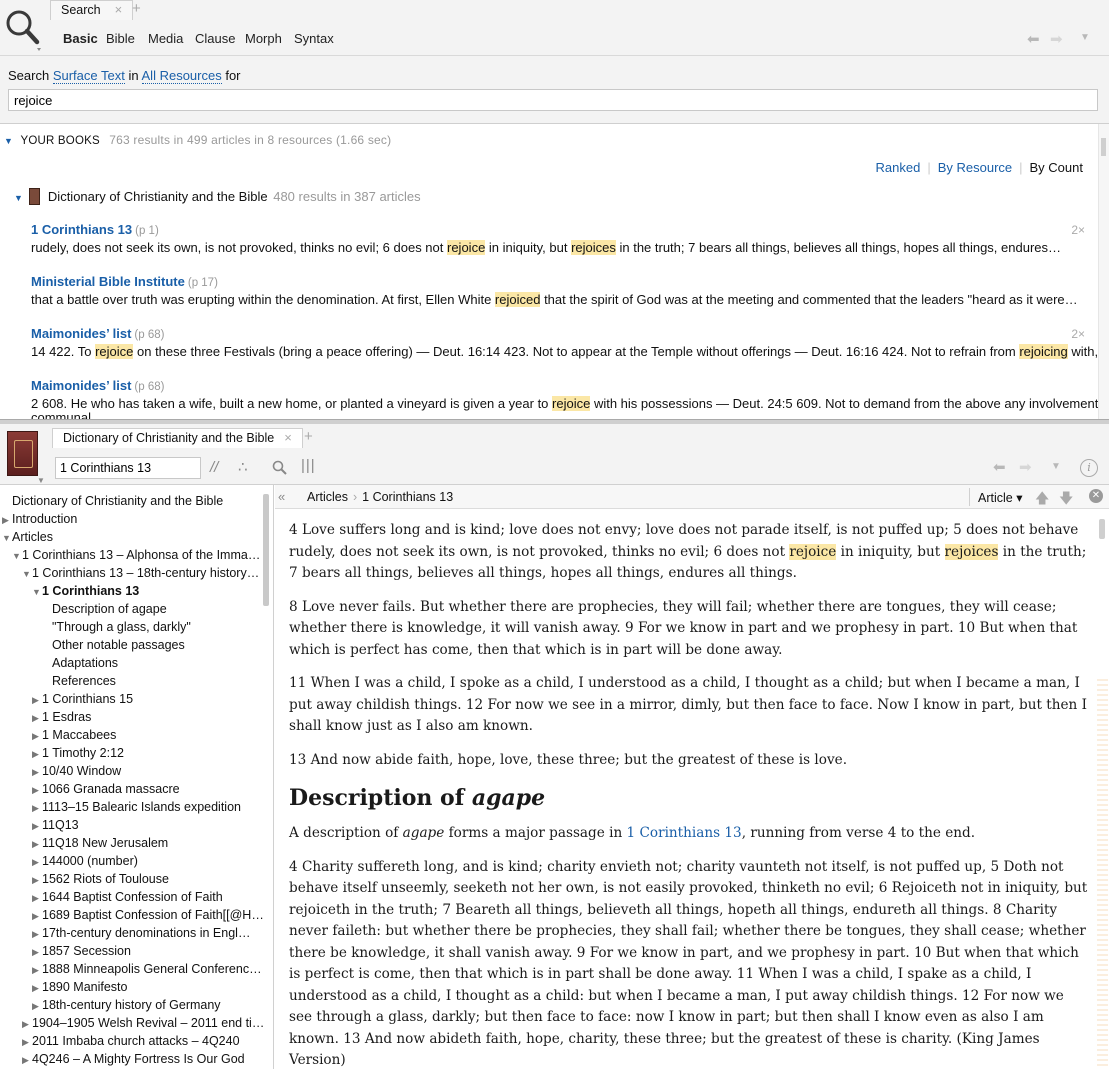  I want to click on toc-item: ▶ 1 Timothy 2:12, so click(78, 753).